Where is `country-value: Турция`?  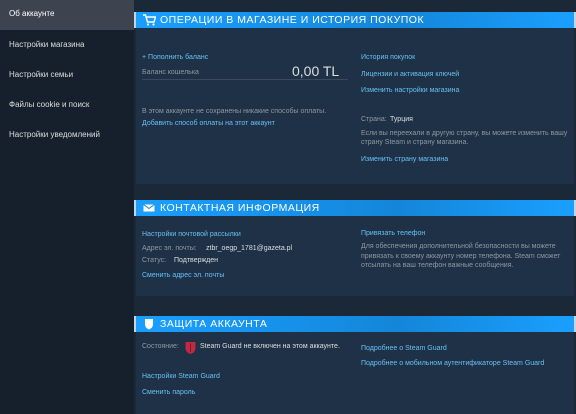 country-value: Турция is located at coordinates (401, 119).